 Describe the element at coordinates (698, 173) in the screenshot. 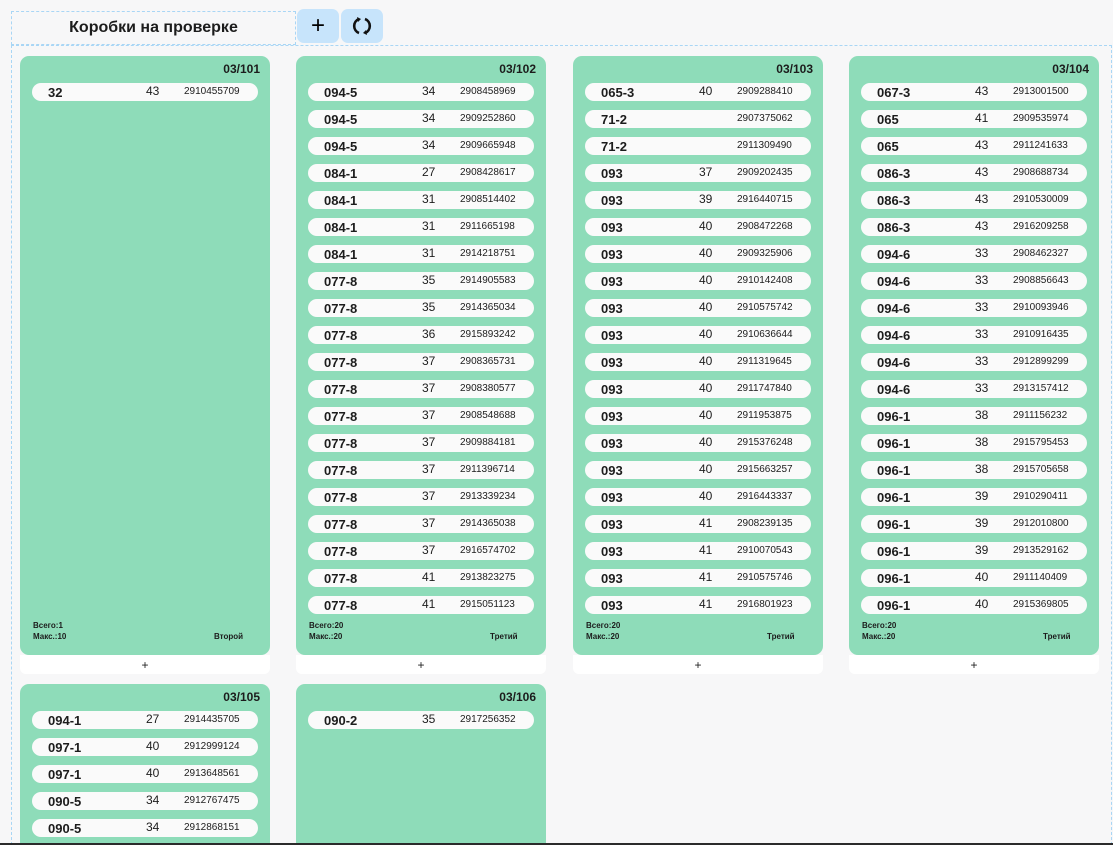

I see `box-item: 093 37 2909202435` at that location.